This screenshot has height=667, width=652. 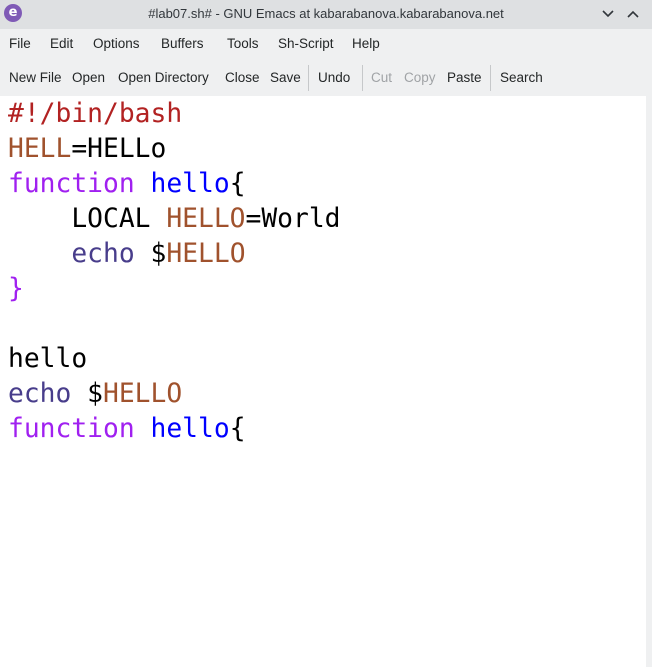 I want to click on menu-buffers: Buffers, so click(x=182, y=43).